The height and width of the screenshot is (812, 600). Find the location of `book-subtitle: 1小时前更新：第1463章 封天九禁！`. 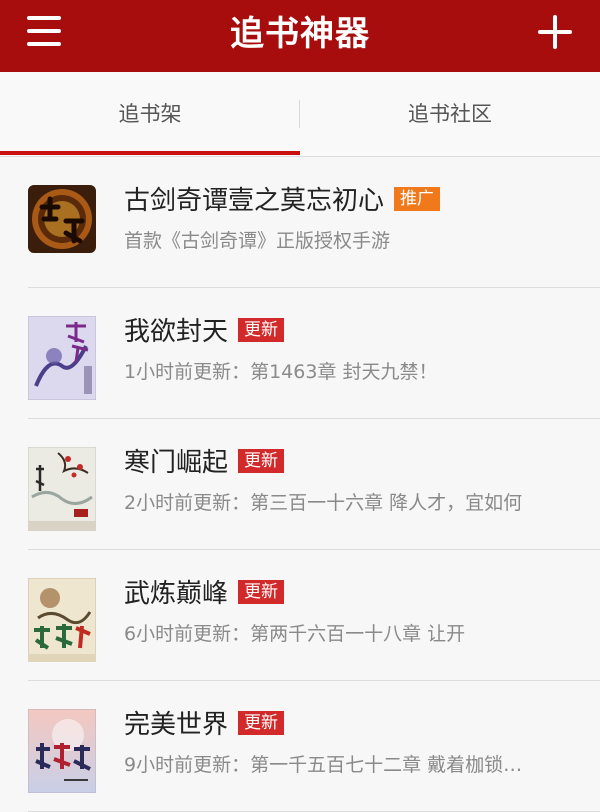

book-subtitle: 1小时前更新：第1463章 封天九禁！ is located at coordinates (281, 372).